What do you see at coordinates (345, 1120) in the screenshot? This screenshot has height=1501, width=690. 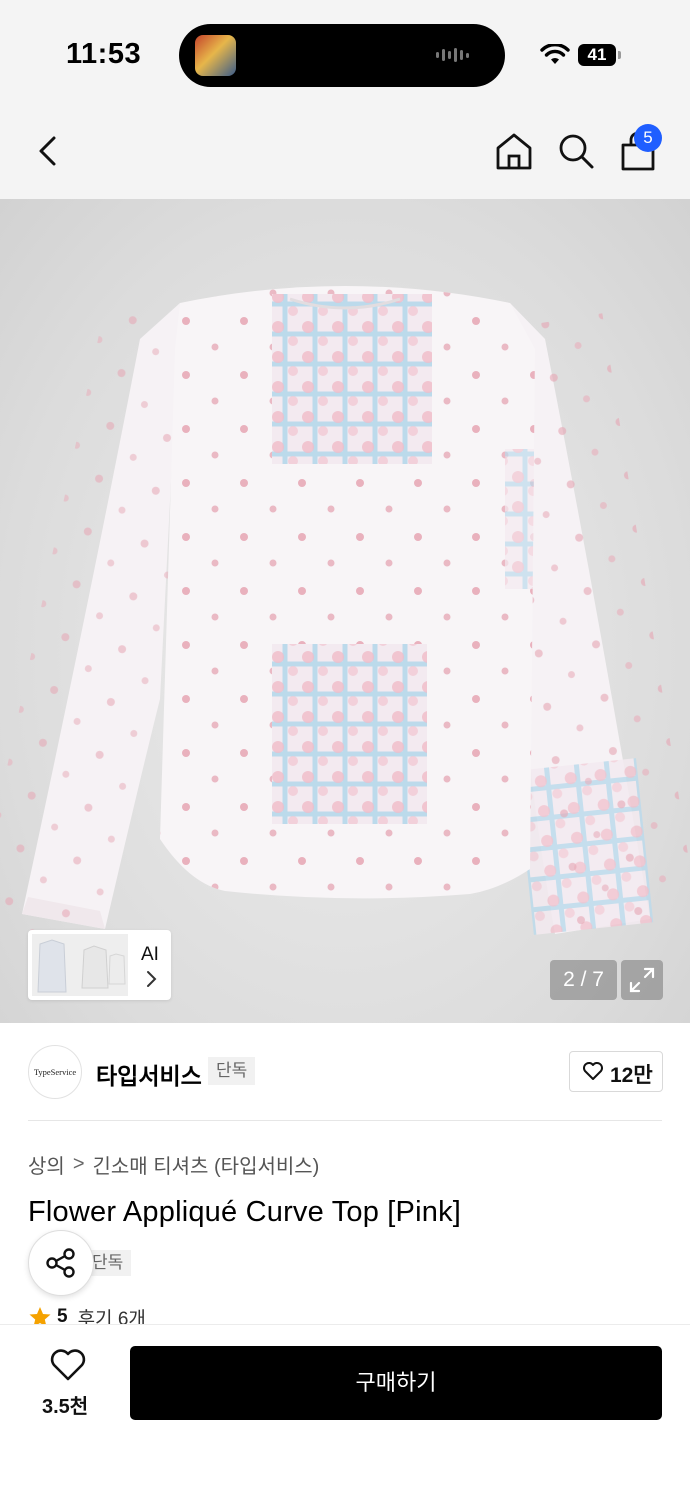 I see `section-divider` at bounding box center [345, 1120].